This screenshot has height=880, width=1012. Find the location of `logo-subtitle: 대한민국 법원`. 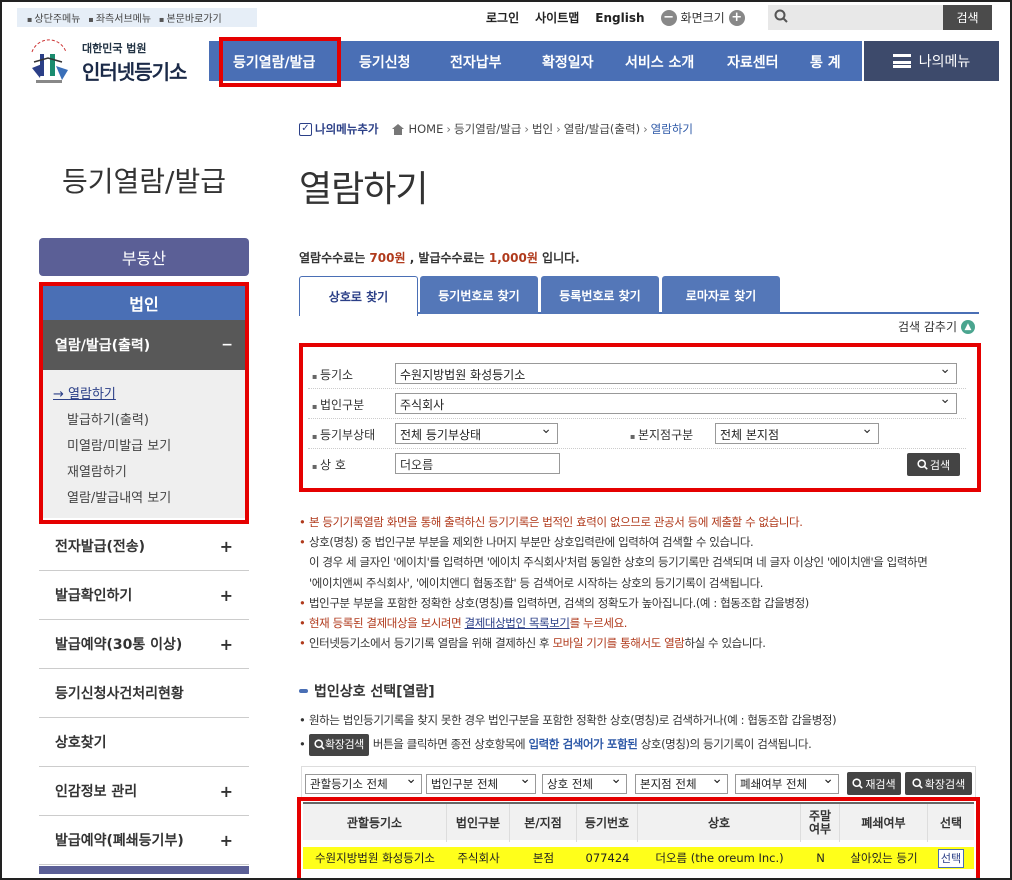

logo-subtitle: 대한민국 법원 is located at coordinates (114, 48).